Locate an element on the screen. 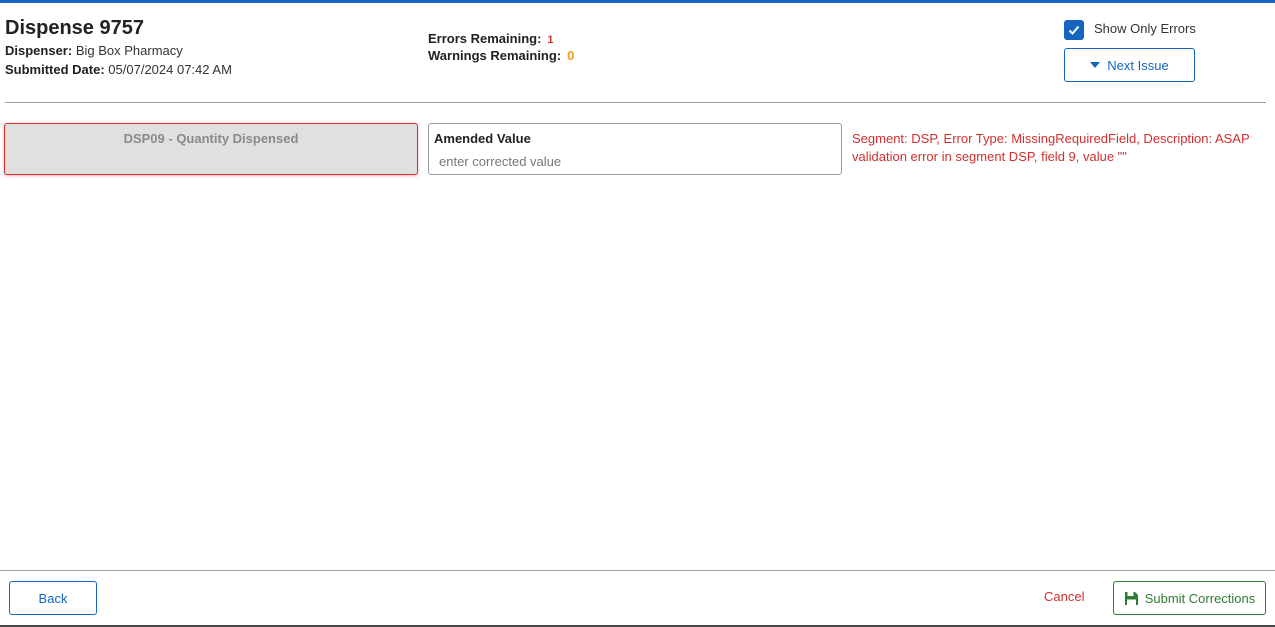 The height and width of the screenshot is (627, 1275). warnings-remaining-label: Warnings Remaining: is located at coordinates (495, 55).